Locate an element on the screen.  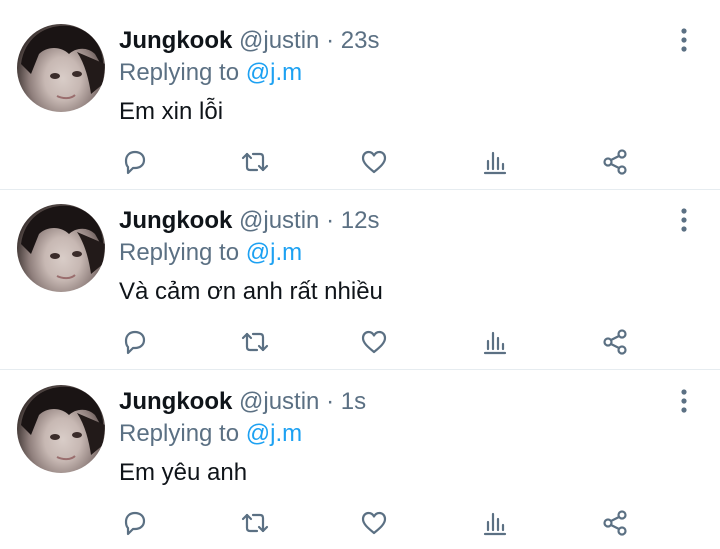
tweet-text: Em xin lỗi is located at coordinates (171, 111).